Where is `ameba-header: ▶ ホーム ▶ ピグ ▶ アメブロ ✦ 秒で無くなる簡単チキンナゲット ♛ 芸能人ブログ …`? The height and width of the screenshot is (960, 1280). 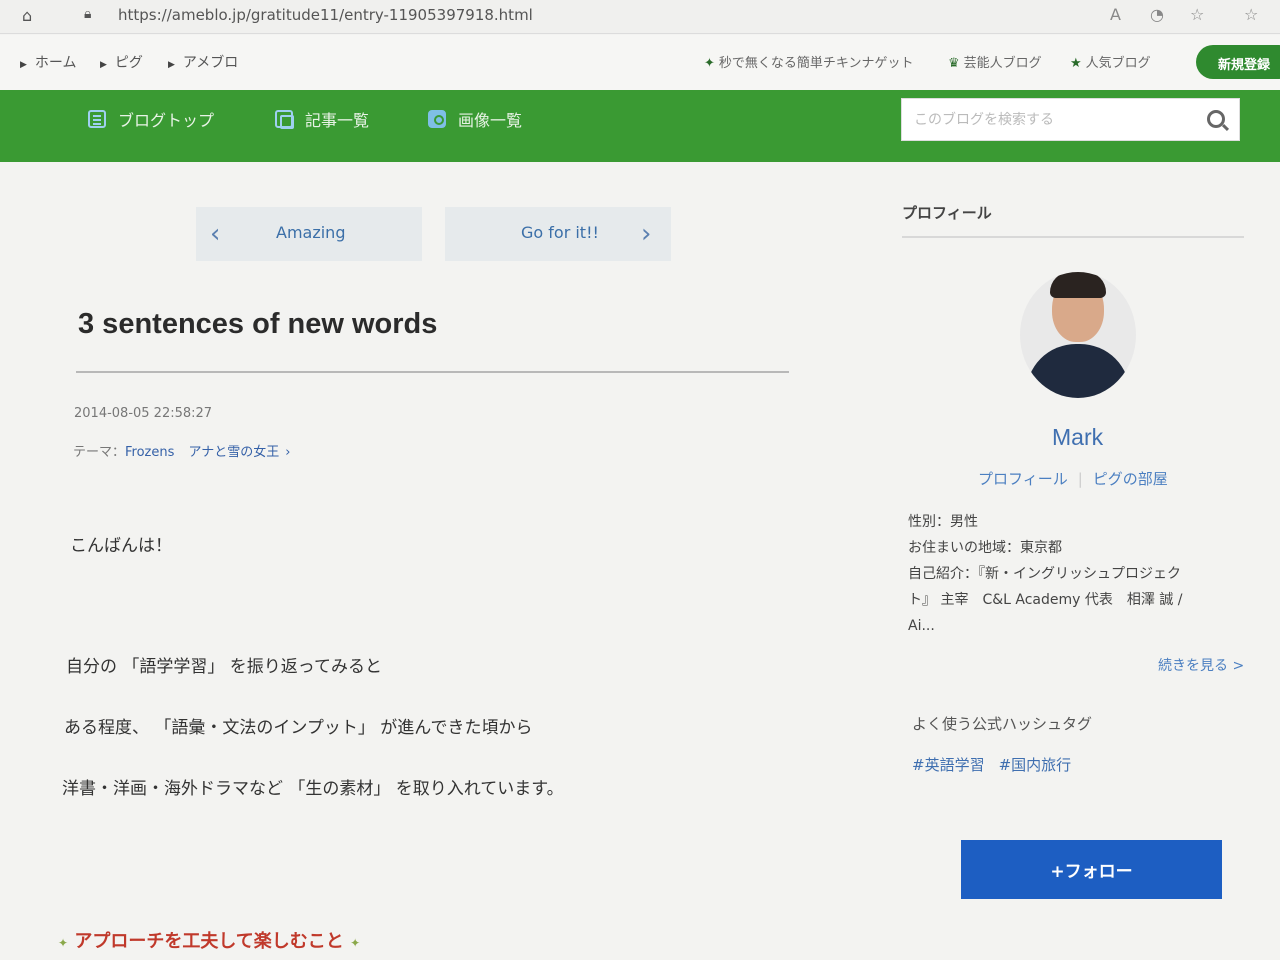 ameba-header: ▶ ホーム ▶ ピグ ▶ アメブロ ✦ 秒で無くなる簡単チキンナゲット ♛ 芸能人ブログ … is located at coordinates (640, 62).